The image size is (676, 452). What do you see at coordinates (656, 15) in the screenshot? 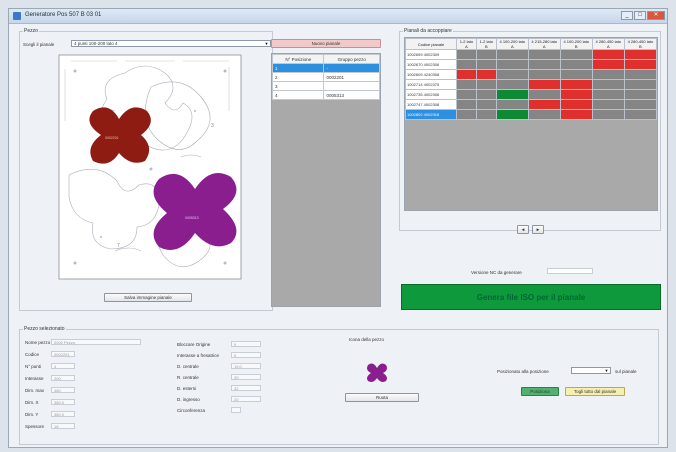
I see `close-button: ✕` at bounding box center [656, 15].